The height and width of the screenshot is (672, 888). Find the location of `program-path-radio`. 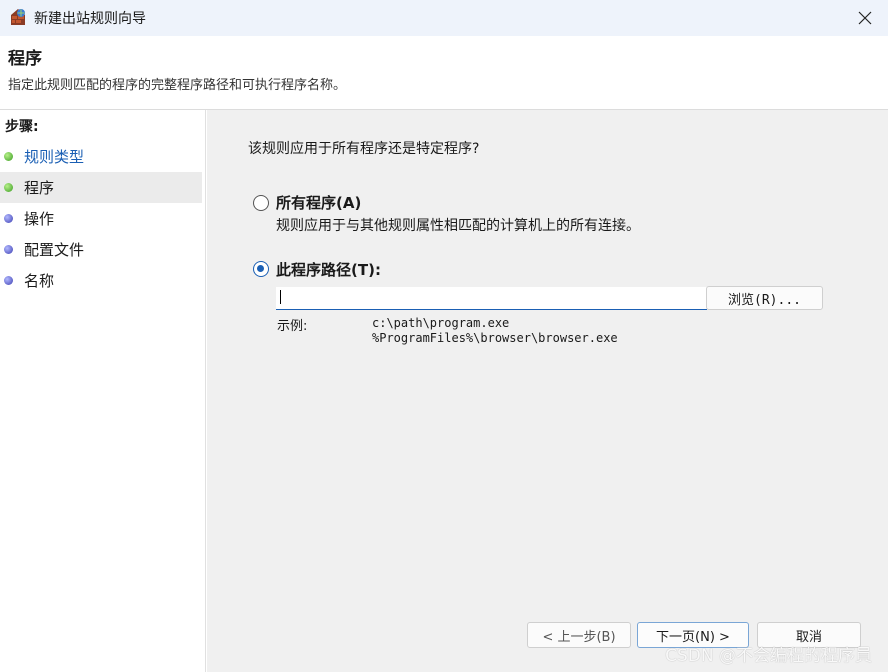

program-path-radio is located at coordinates (261, 269).